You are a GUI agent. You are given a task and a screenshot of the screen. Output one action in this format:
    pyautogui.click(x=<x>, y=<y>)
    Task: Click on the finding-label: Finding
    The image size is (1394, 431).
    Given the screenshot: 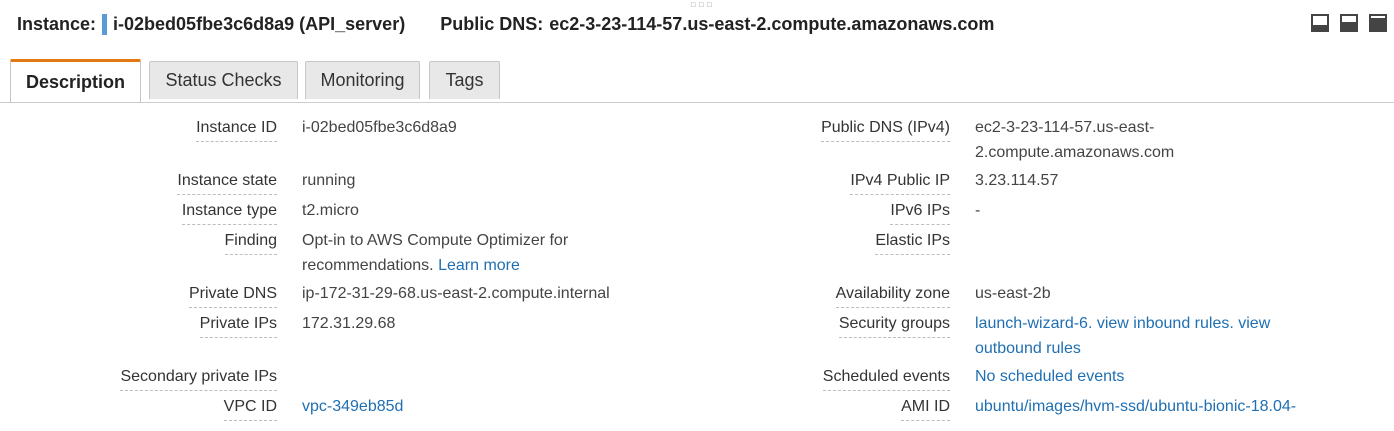 What is the action you would take?
    pyautogui.click(x=250, y=243)
    